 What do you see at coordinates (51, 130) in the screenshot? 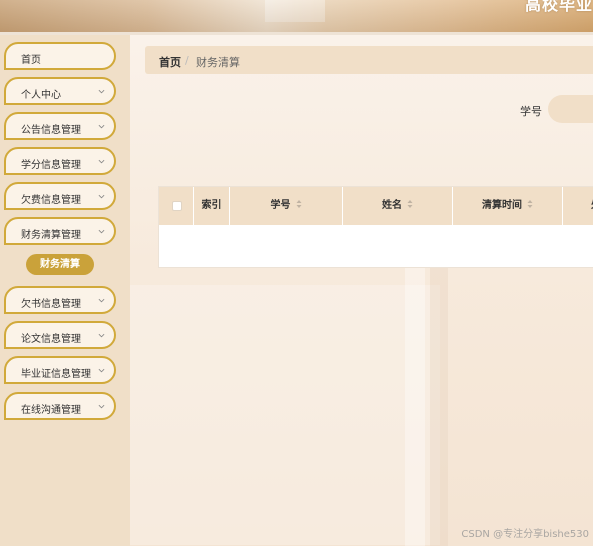
I see `sidebar-item-label: 公告信息管理` at bounding box center [51, 130].